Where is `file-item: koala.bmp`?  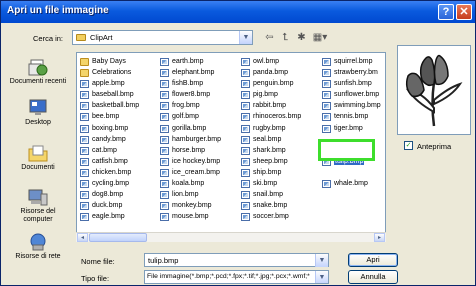 file-item: koala.bmp is located at coordinates (200, 184).